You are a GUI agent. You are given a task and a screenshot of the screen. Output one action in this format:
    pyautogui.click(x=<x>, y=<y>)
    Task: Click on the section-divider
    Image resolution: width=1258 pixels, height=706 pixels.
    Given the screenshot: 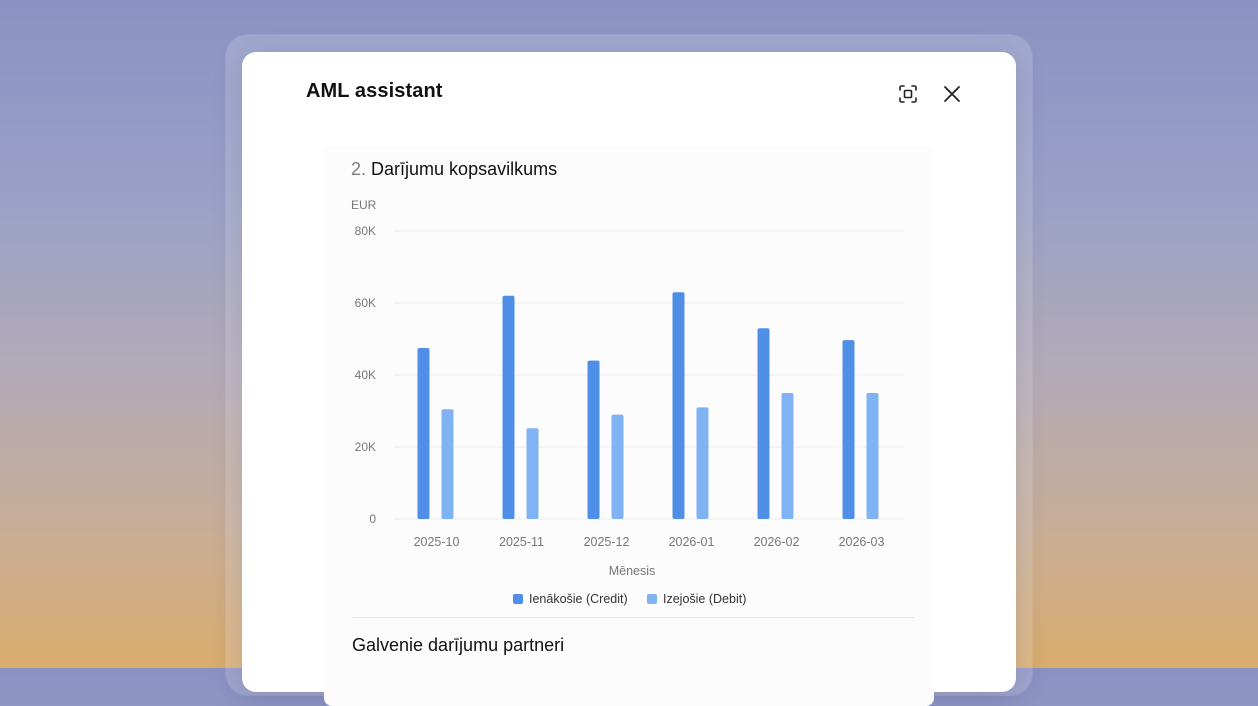 What is the action you would take?
    pyautogui.click(x=633, y=617)
    